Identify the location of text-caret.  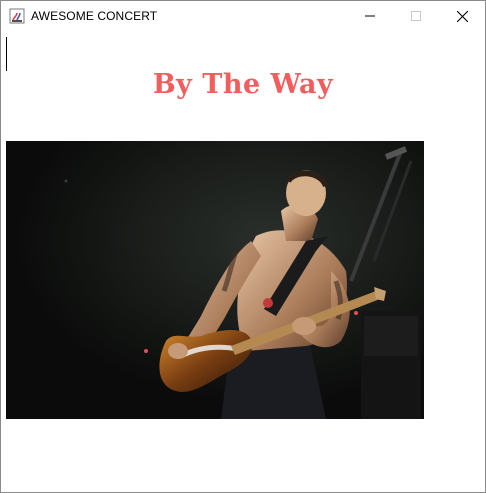
(6, 54).